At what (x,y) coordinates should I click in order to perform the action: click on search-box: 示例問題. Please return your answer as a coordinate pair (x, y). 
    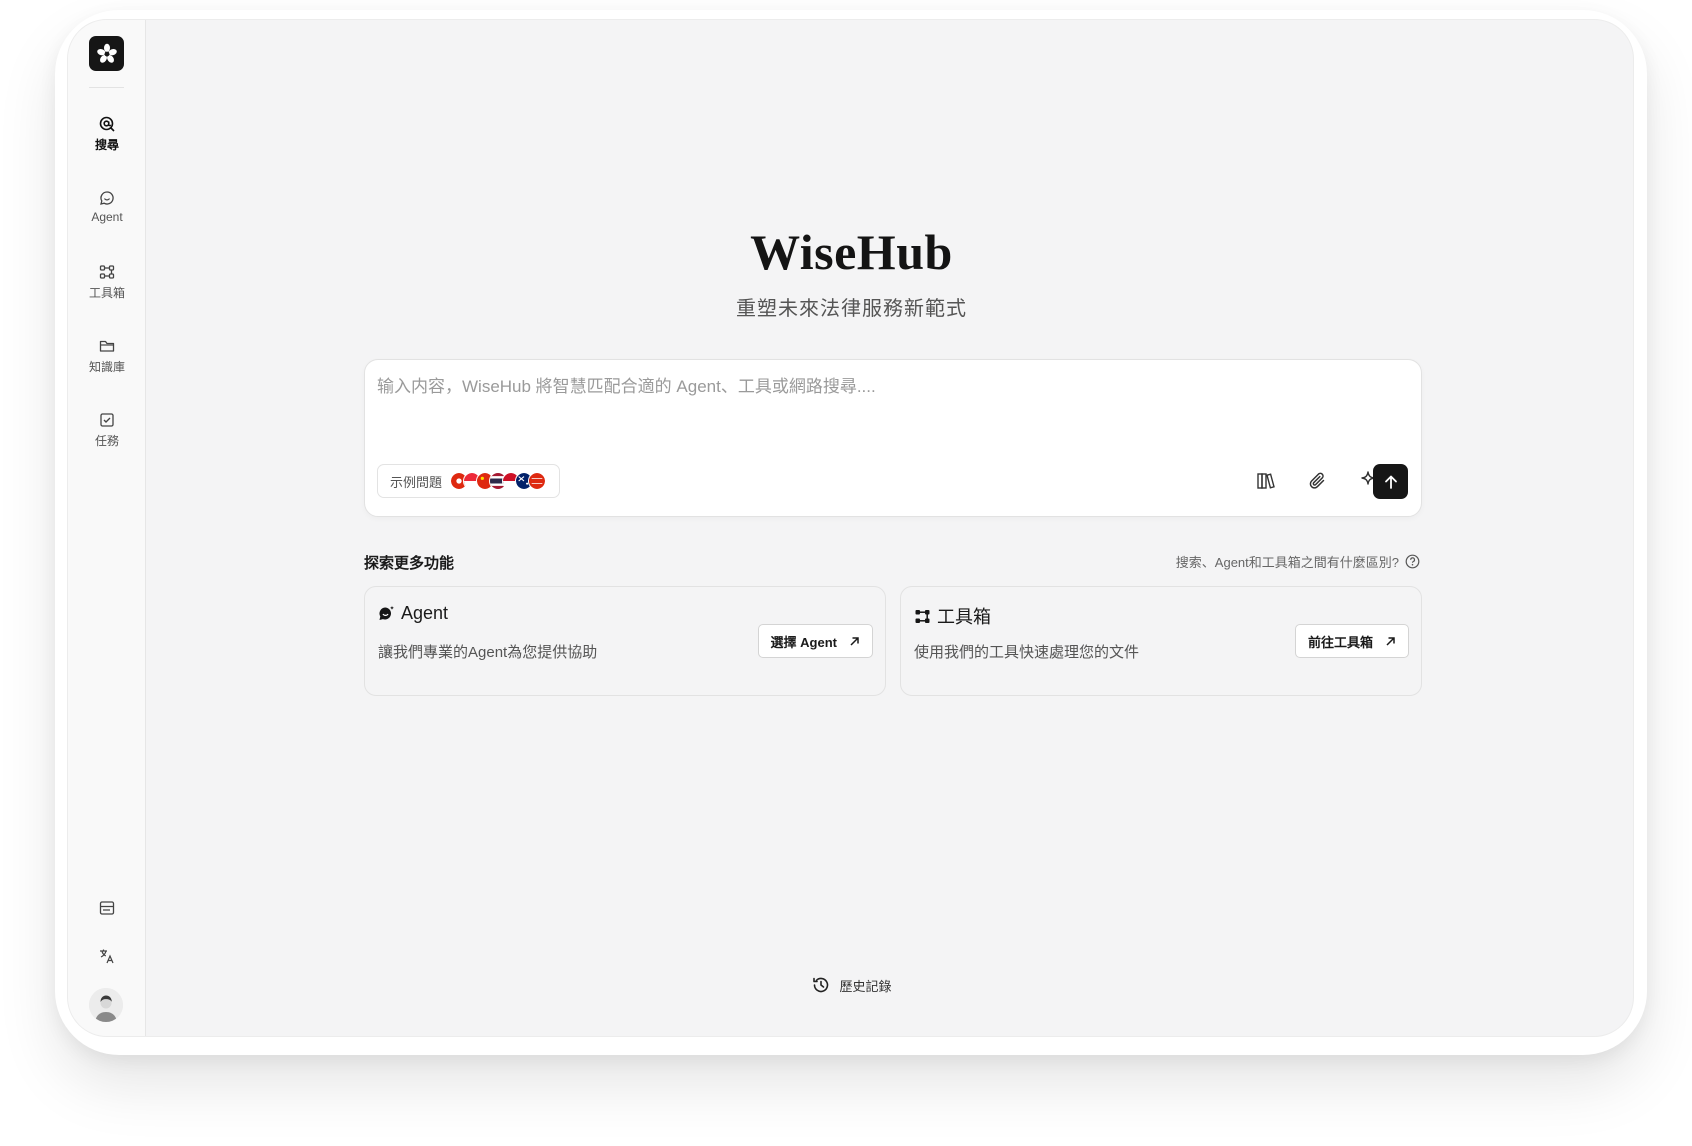
    Looking at the image, I should click on (893, 438).